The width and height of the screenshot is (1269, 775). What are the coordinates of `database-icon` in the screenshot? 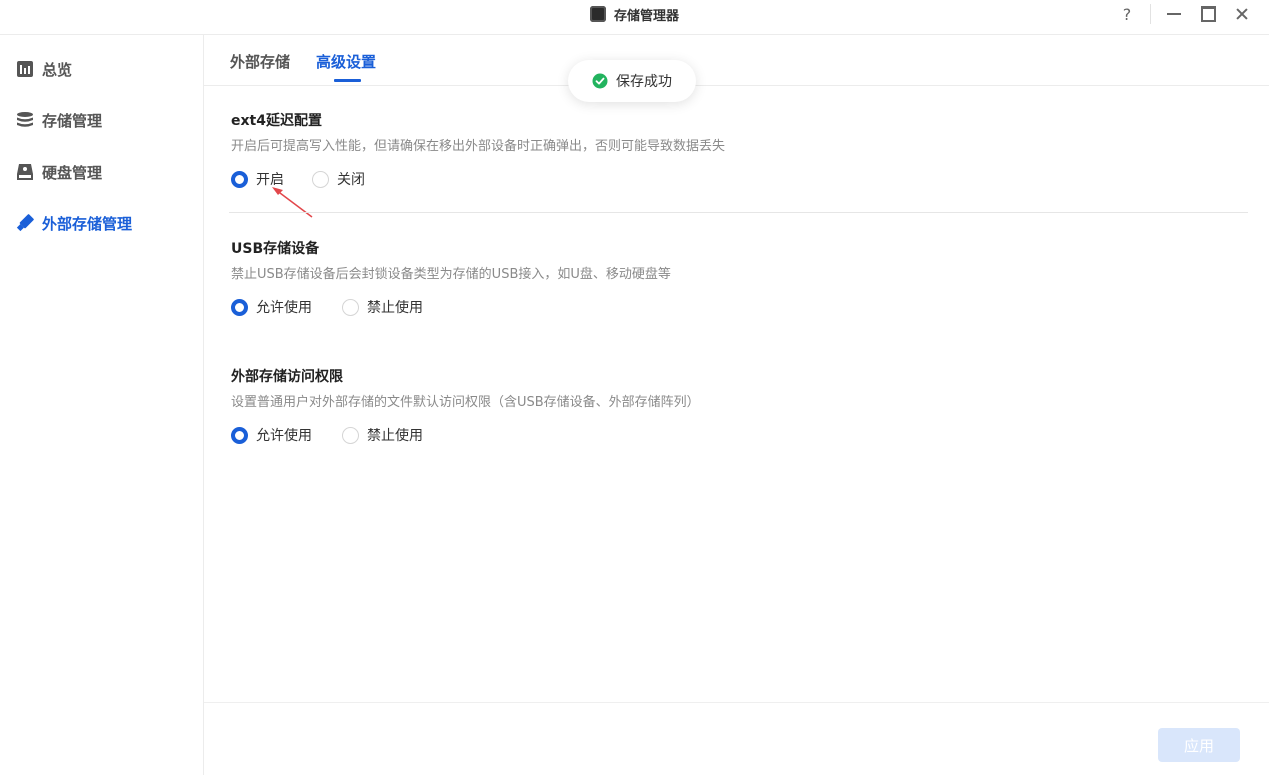 It's located at (25, 119).